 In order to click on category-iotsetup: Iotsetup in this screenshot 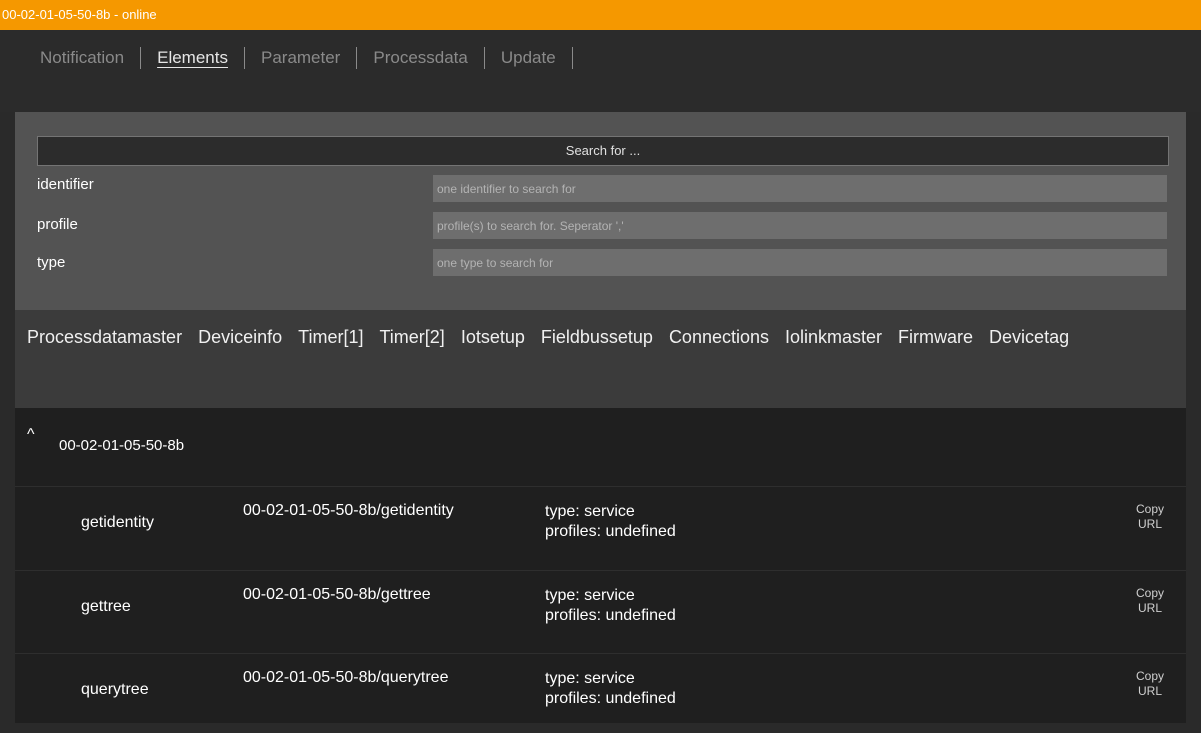, I will do `click(493, 337)`.